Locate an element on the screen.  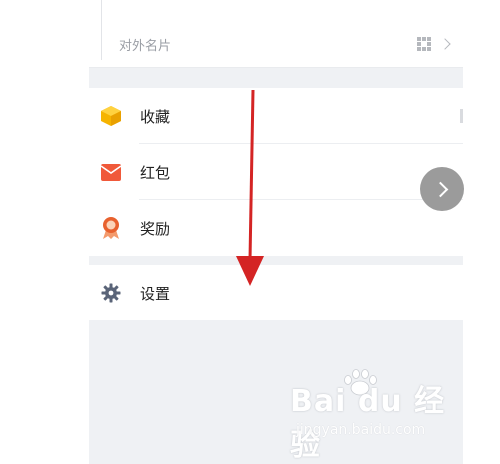
namecard-row: 对外名片 is located at coordinates (285, 44).